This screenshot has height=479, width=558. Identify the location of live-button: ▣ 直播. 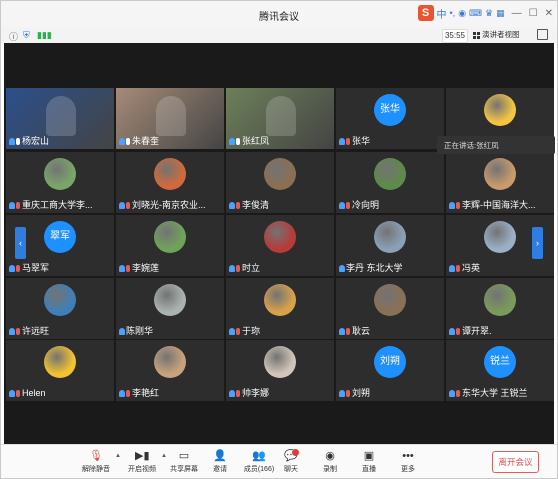
(369, 463).